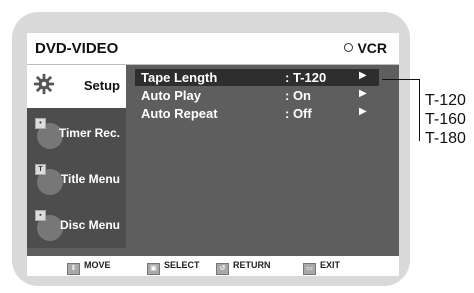  I want to click on sidebar-item-setup: Setup, so click(76, 86).